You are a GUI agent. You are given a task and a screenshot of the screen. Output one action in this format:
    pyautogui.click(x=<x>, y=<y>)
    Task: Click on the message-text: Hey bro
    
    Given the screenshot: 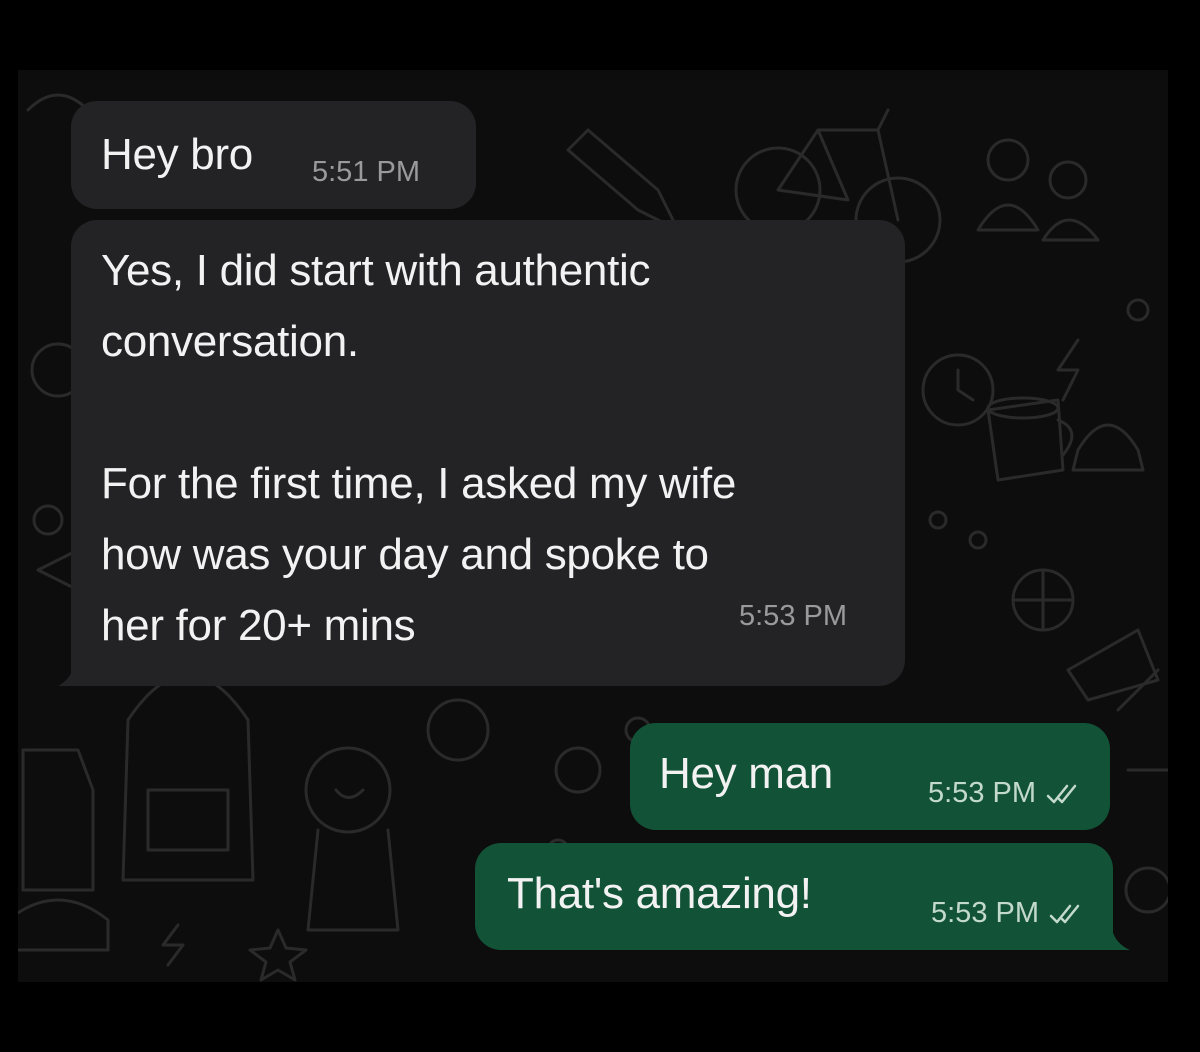 What is the action you would take?
    pyautogui.click(x=177, y=154)
    